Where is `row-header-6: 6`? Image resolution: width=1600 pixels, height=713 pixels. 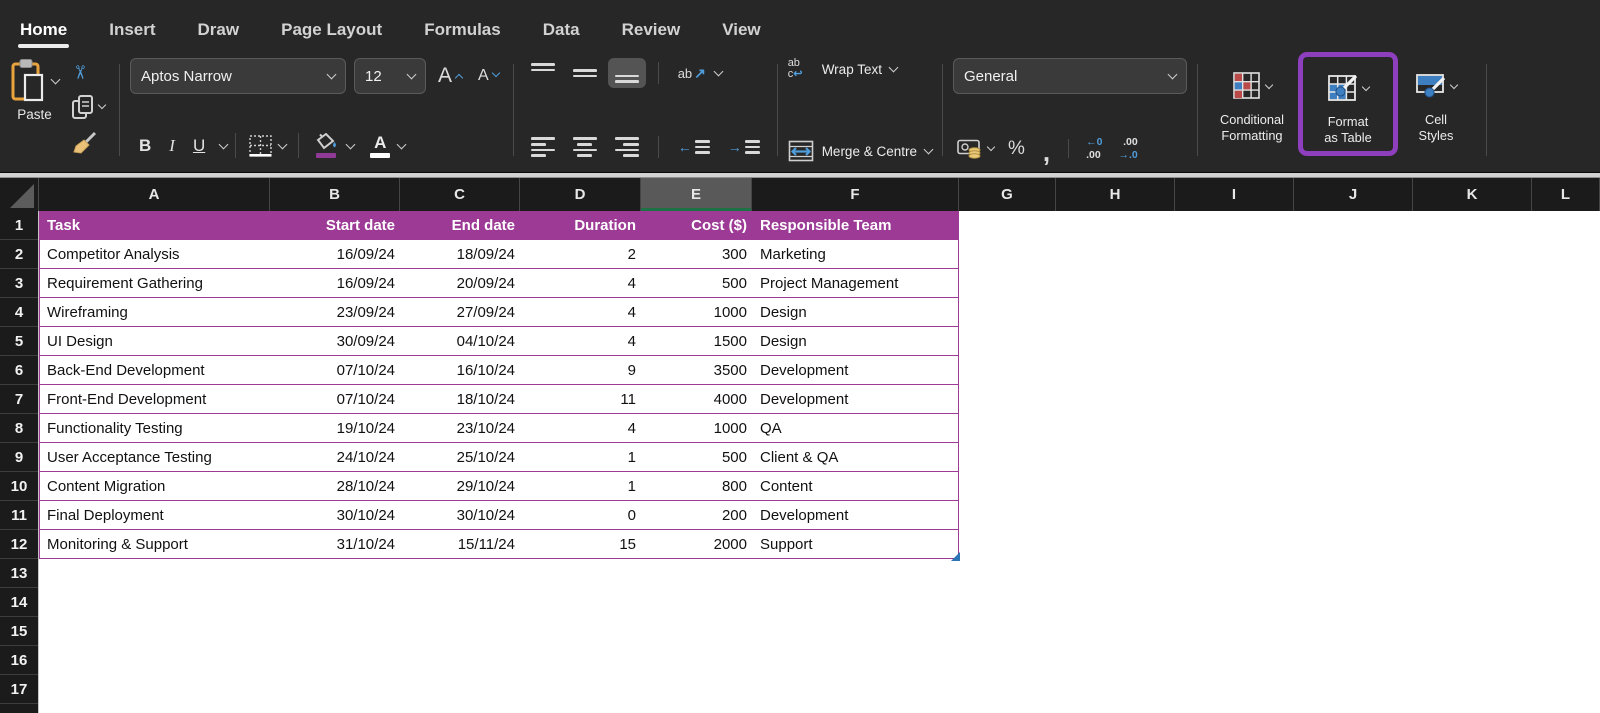 row-header-6: 6 is located at coordinates (19, 370).